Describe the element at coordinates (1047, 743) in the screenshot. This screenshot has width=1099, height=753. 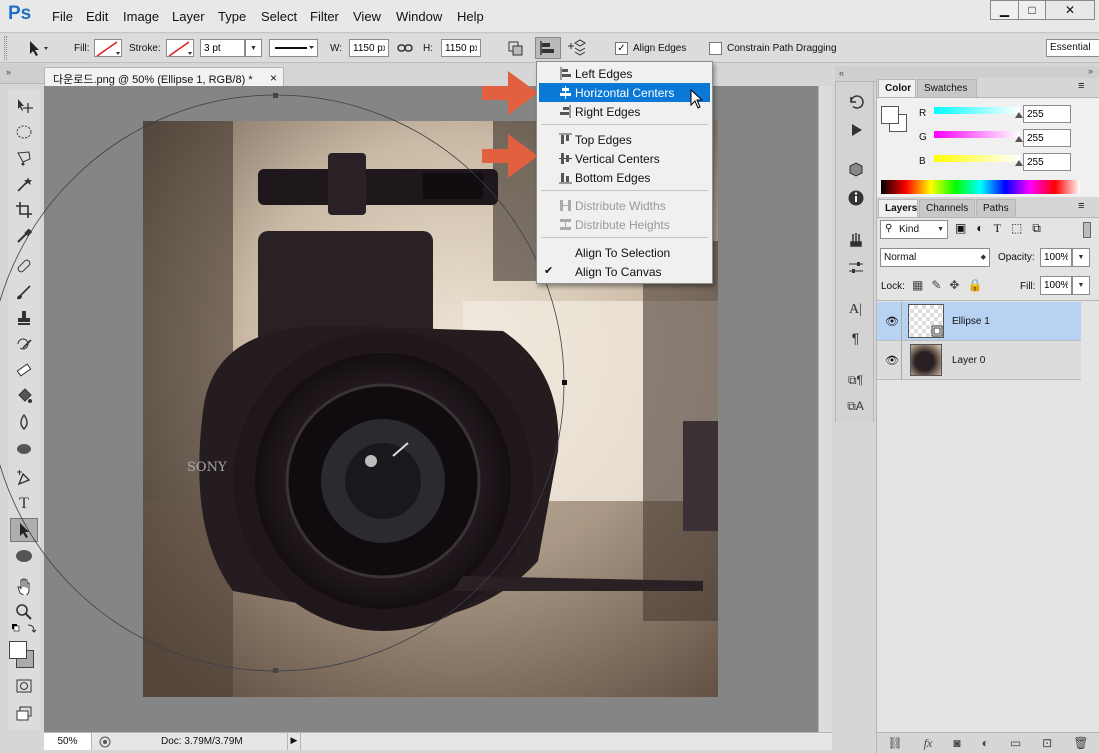
I see `new-layer-icon: ⊡` at that location.